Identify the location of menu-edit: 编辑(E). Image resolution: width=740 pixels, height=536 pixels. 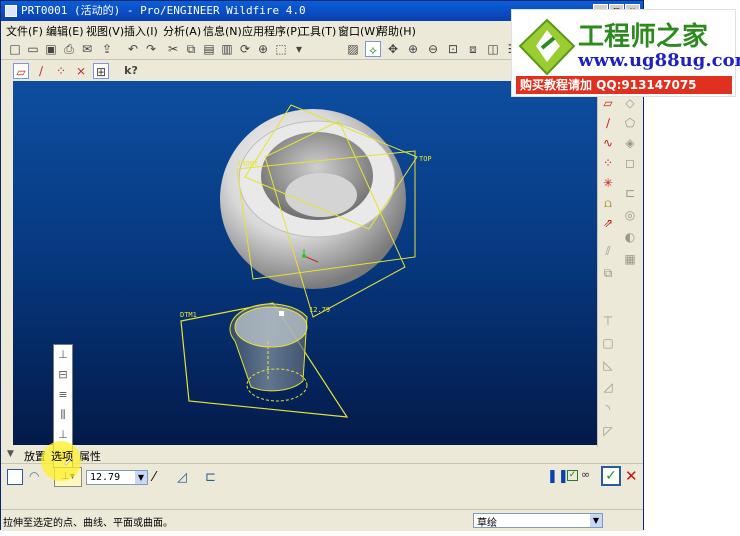
(65, 31).